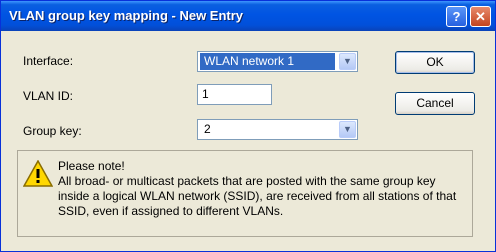 The image size is (496, 252). What do you see at coordinates (267, 61) in the screenshot?
I see `interface-value: WLAN network 1` at bounding box center [267, 61].